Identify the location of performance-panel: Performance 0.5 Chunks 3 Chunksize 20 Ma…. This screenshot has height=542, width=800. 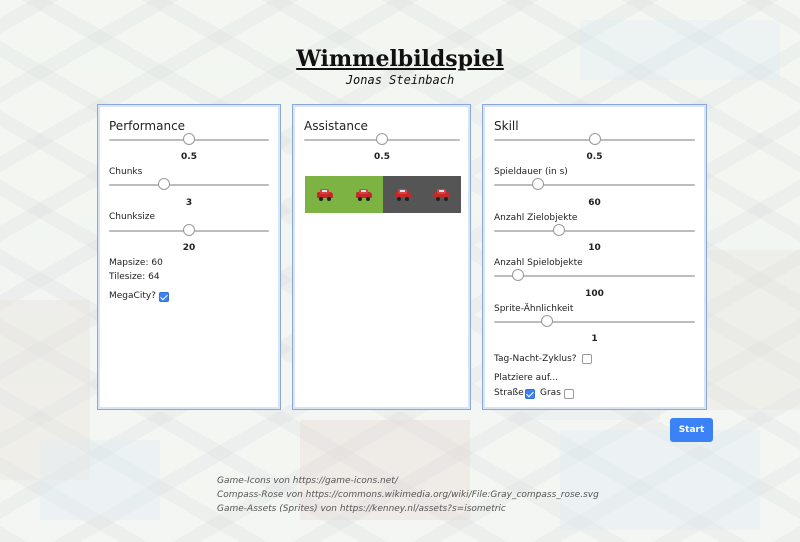
(189, 257).